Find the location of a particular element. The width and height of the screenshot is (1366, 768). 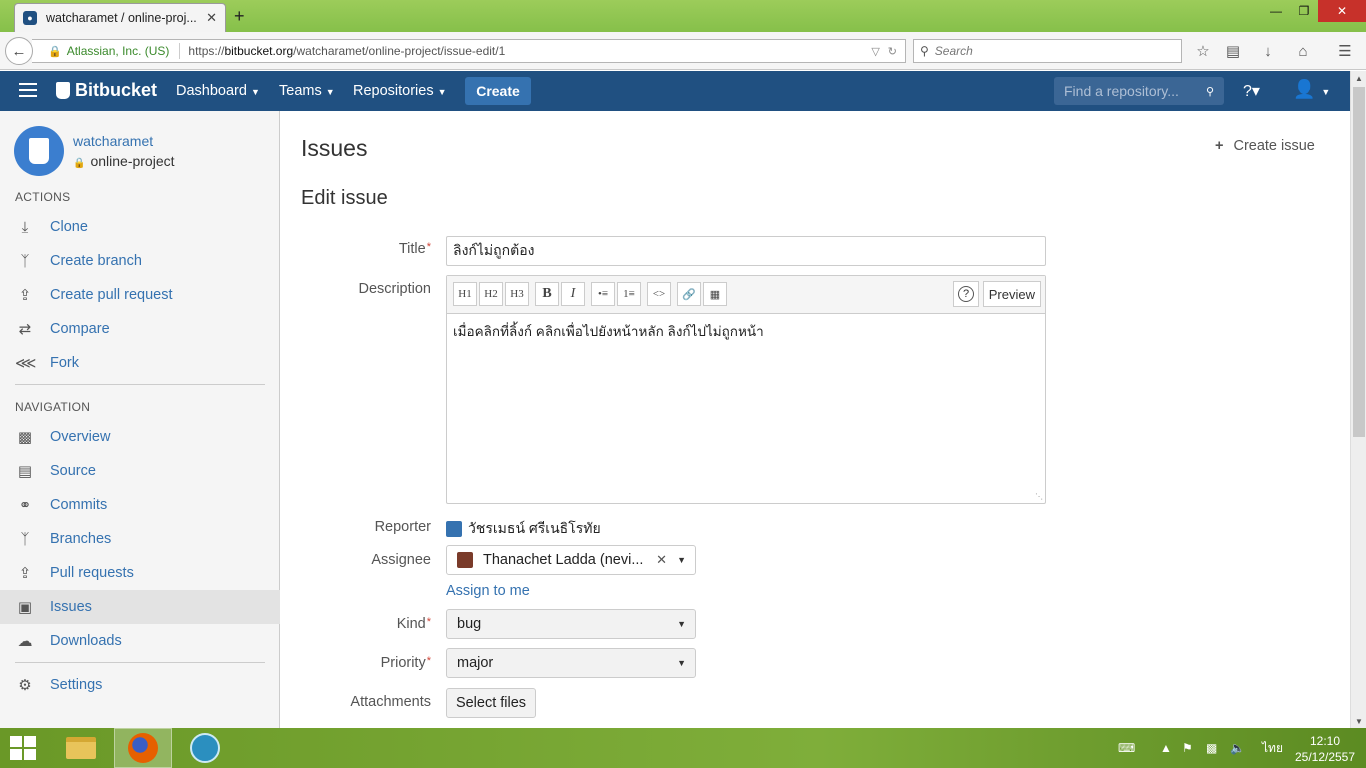

preview-button: Preview is located at coordinates (1011, 294).